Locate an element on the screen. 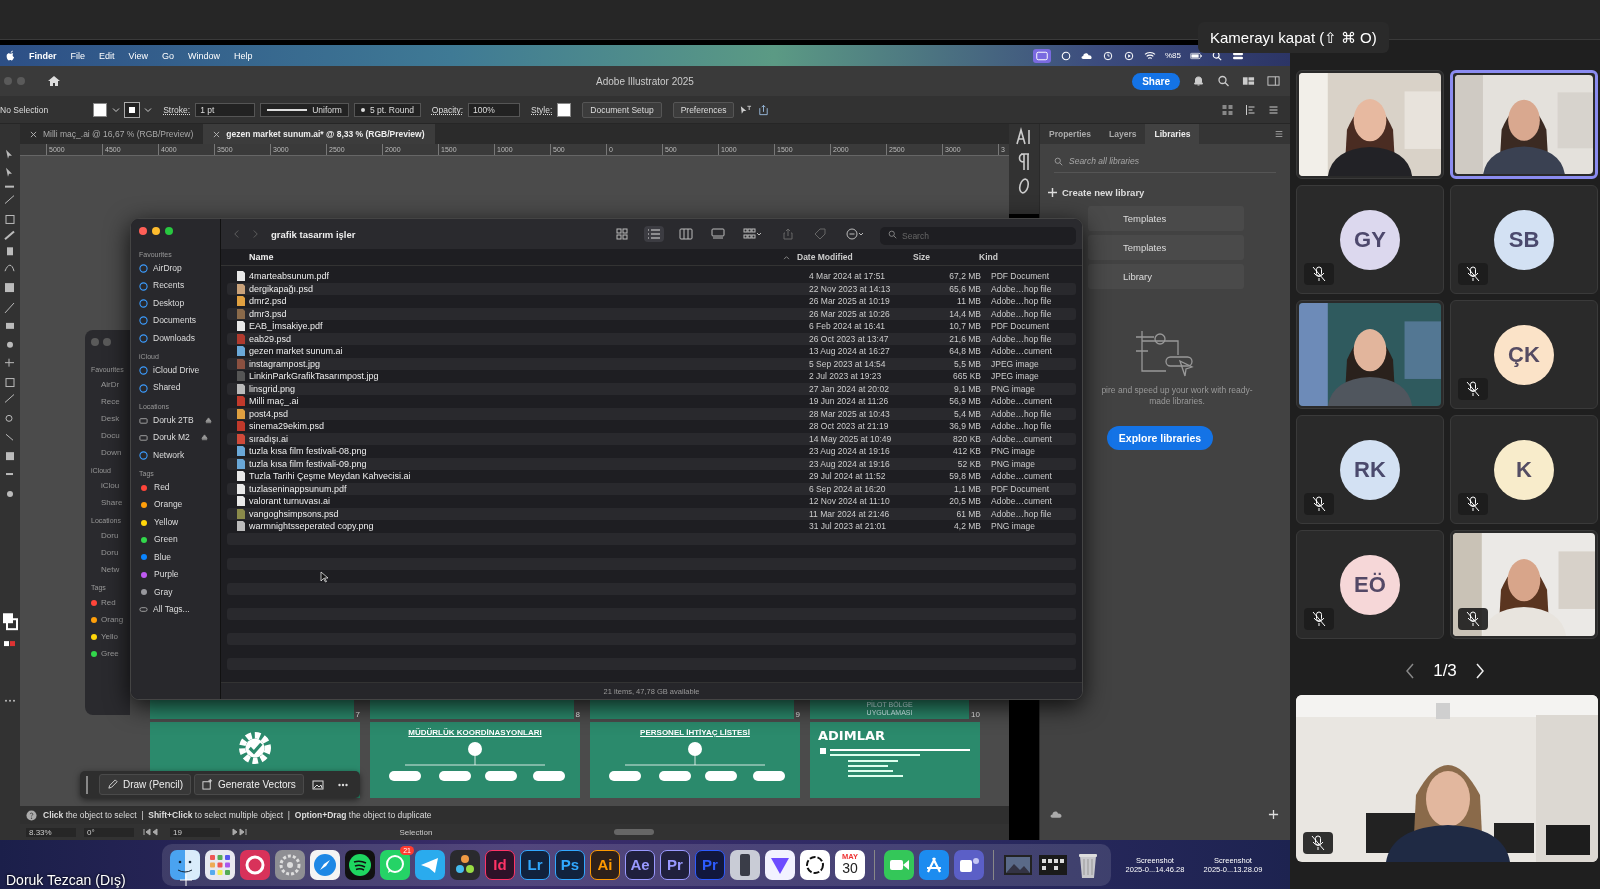  paper-plane-icon is located at coordinates (430, 864).